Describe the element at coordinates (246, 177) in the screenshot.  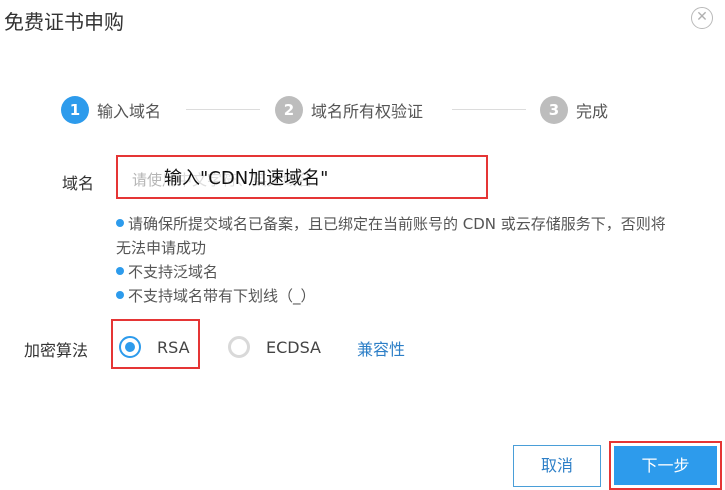
I see `domain-annotation: 输入"CDN加速域名"` at that location.